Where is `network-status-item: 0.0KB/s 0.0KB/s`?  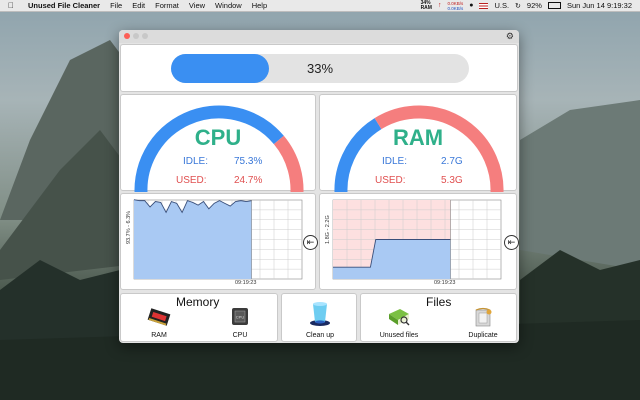
network-status-item: 0.0KB/s 0.0KB/s is located at coordinates (455, 6).